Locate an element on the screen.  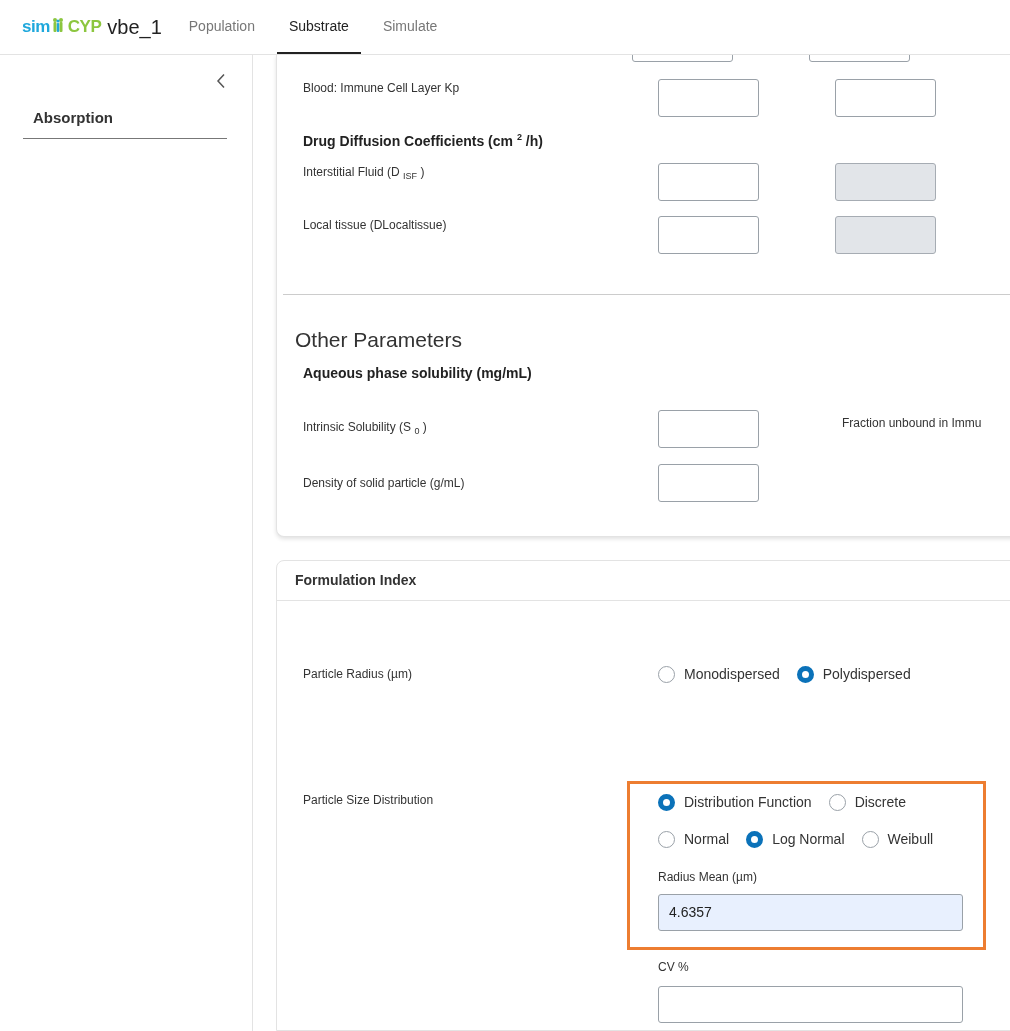
nav-tab: Simulate is located at coordinates (410, 27).